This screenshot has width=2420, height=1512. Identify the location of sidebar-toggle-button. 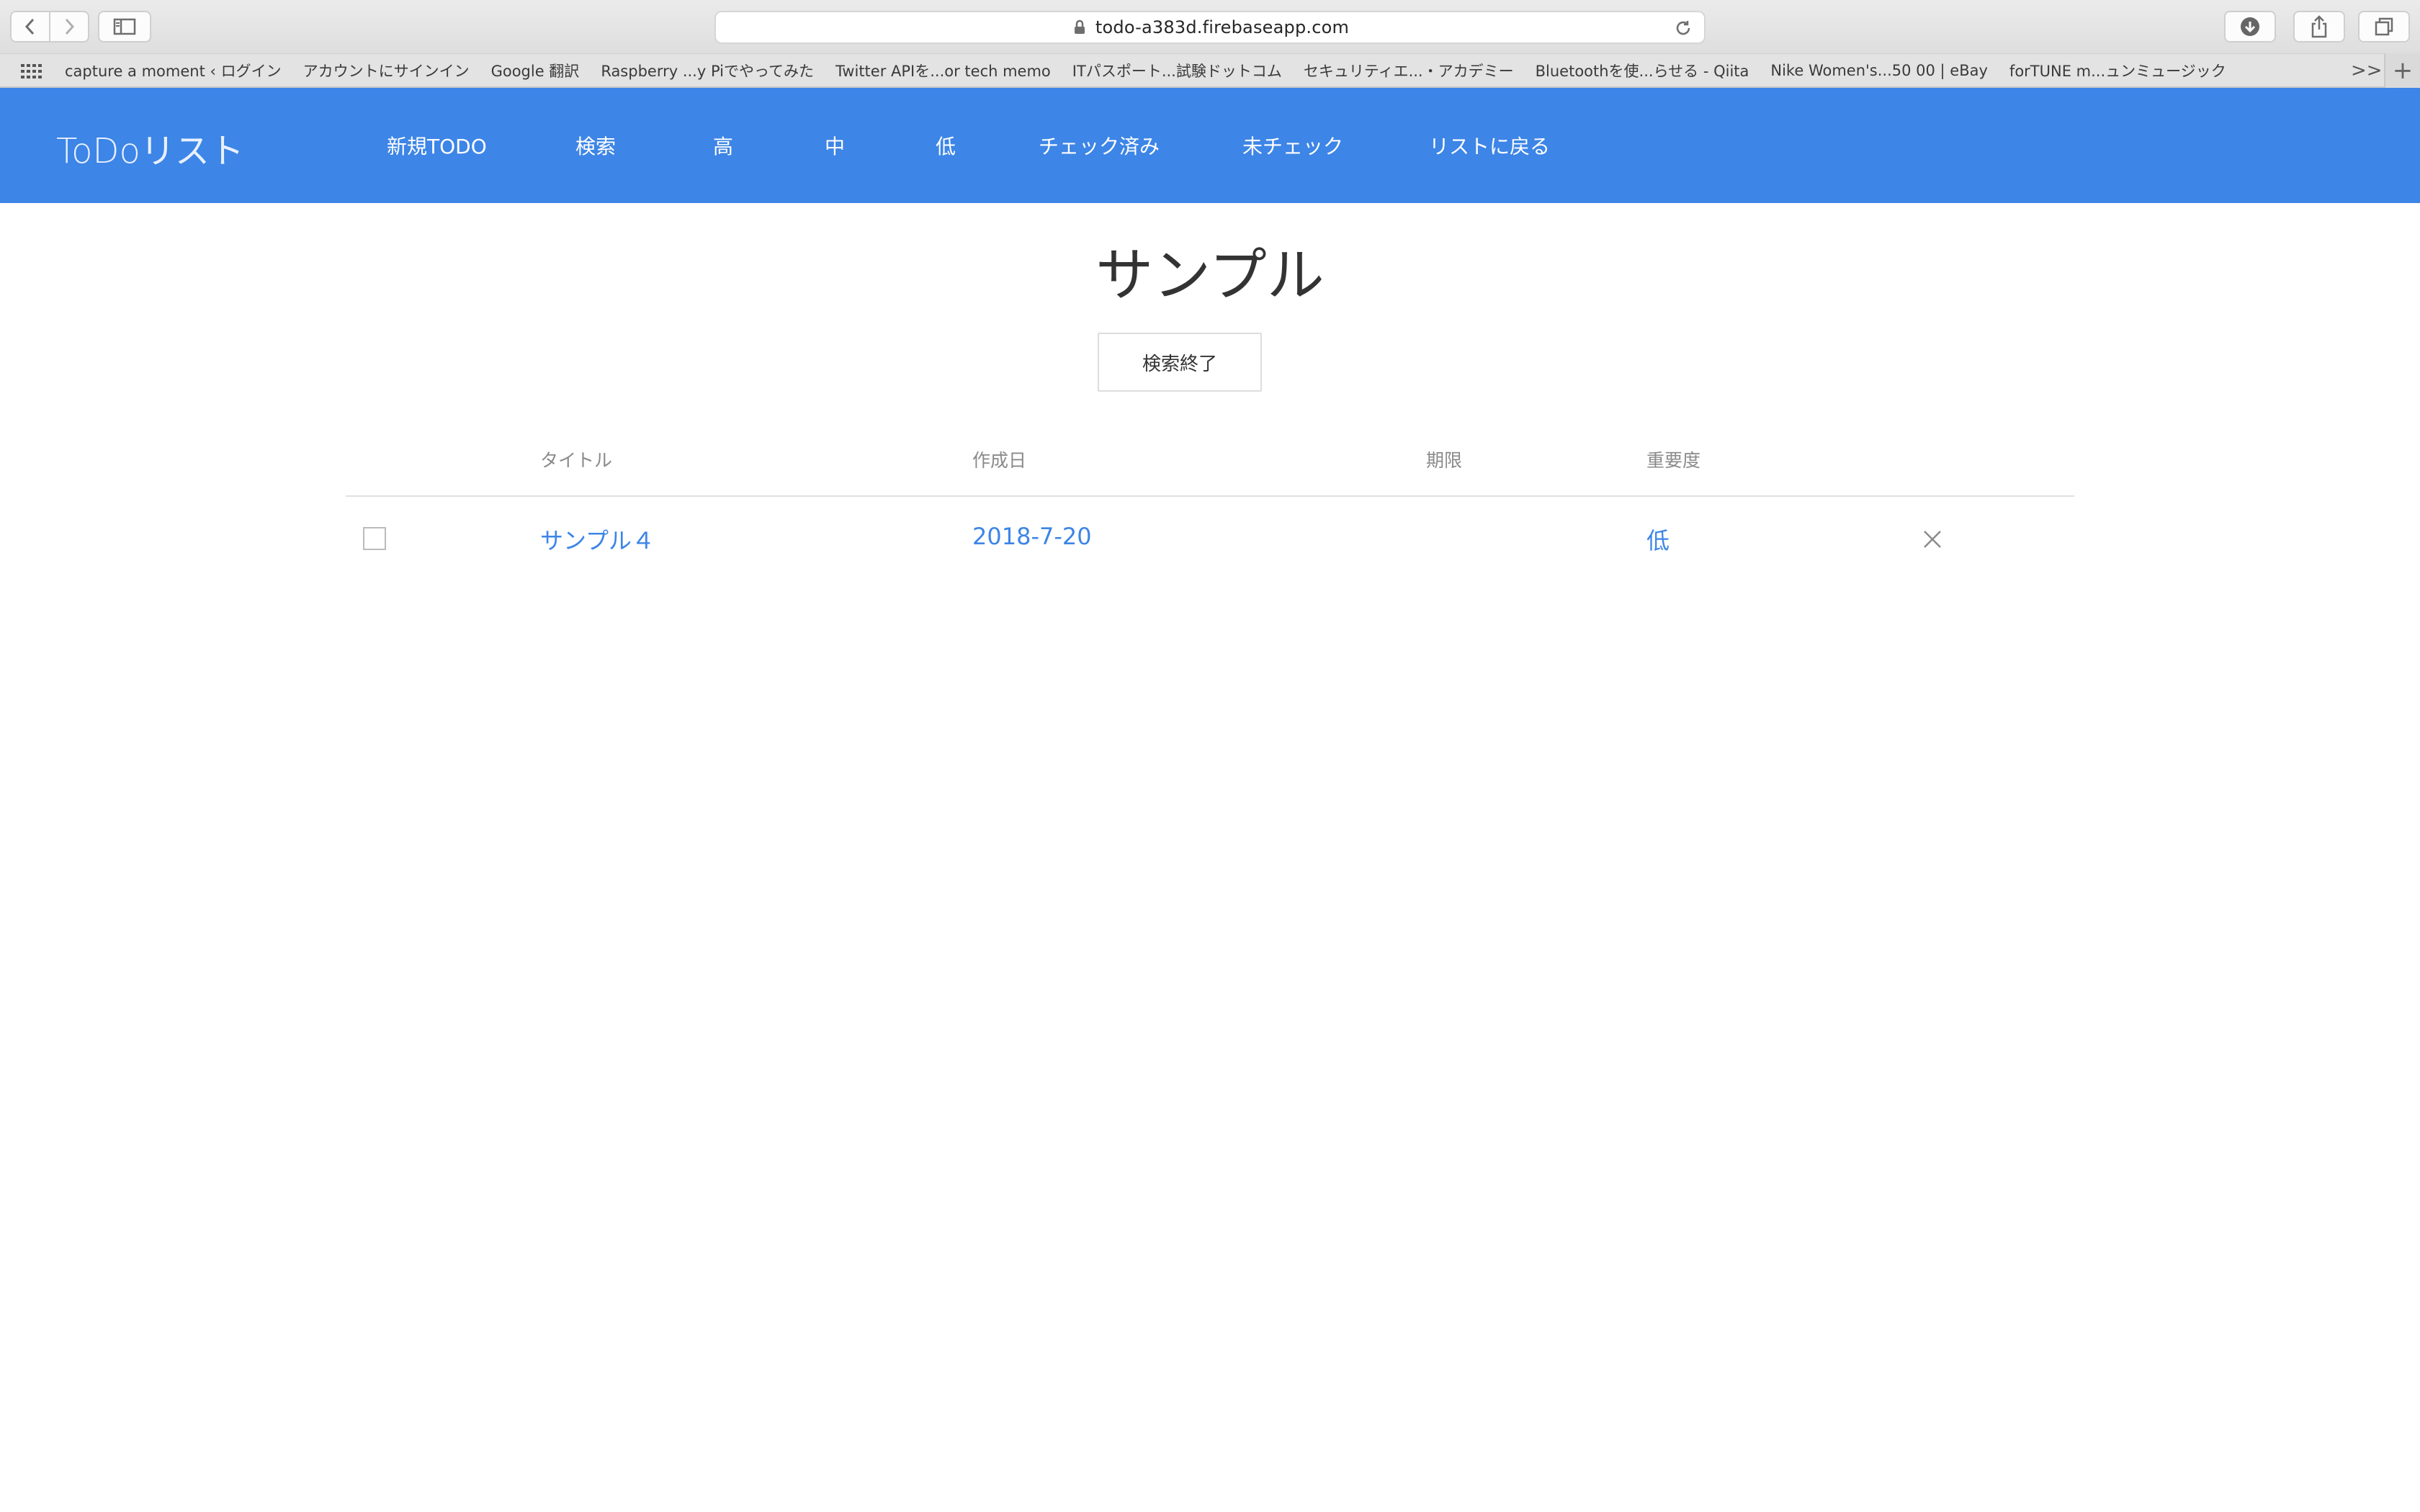
(125, 26).